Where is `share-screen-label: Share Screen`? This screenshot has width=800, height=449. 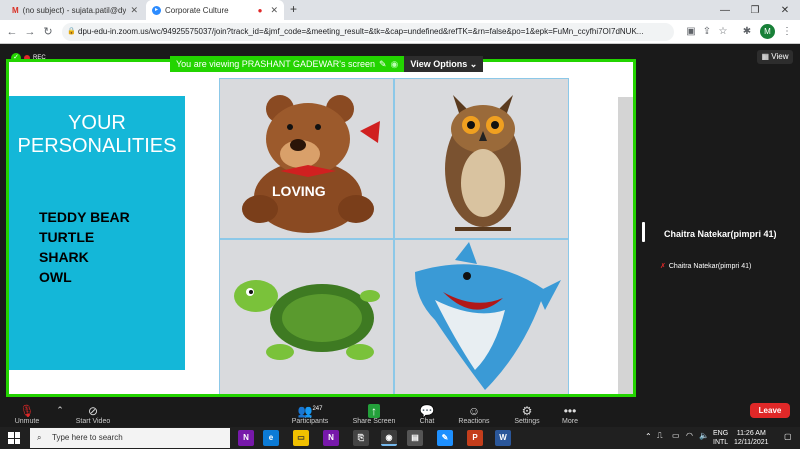 share-screen-label: Share Screen is located at coordinates (374, 421).